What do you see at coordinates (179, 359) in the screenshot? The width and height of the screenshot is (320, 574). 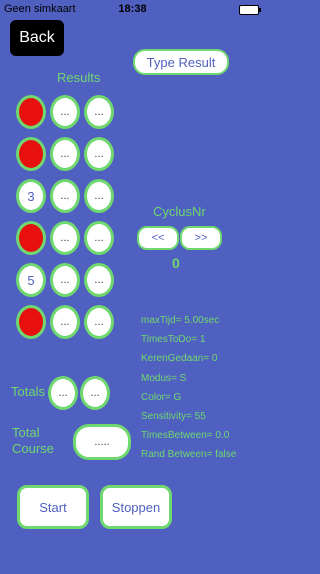 I see `info-line: KerenGedaan= 0` at bounding box center [179, 359].